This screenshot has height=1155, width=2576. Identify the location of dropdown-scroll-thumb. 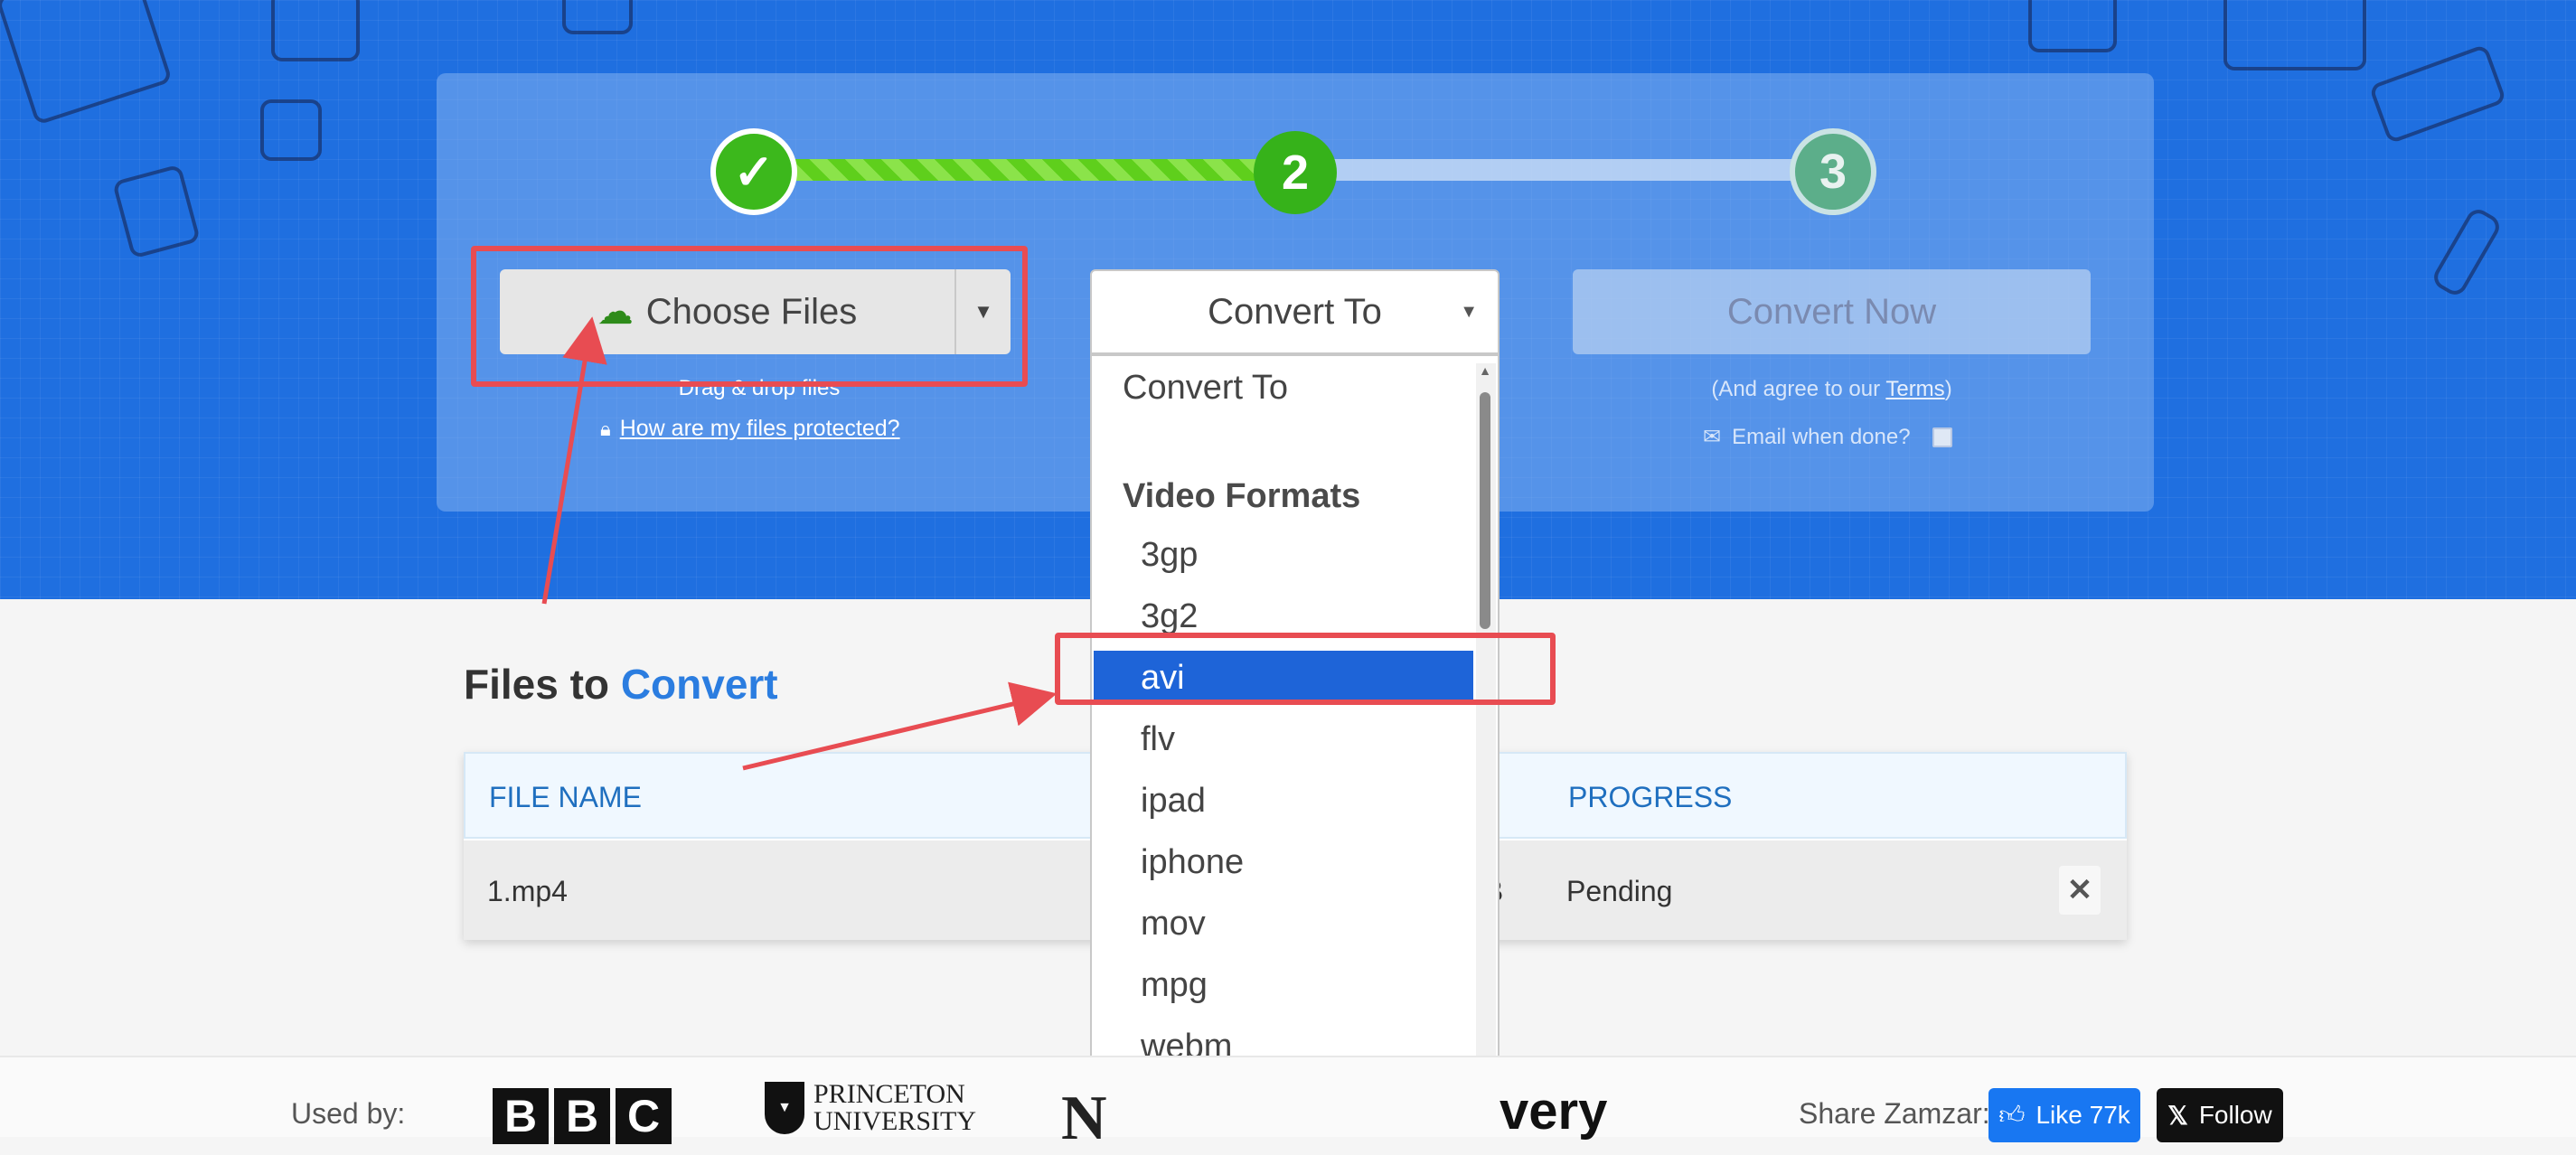
(1485, 510).